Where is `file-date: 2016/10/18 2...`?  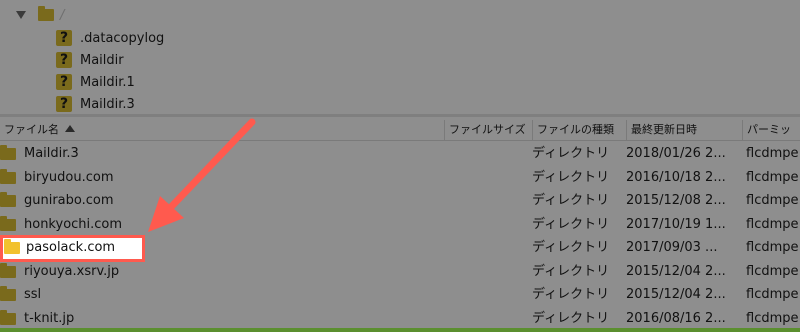
file-date: 2016/10/18 2... is located at coordinates (676, 177).